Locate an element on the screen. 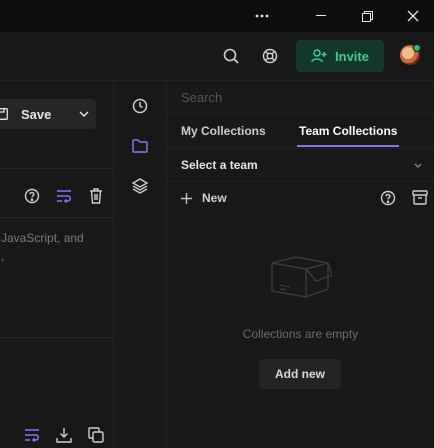 The width and height of the screenshot is (434, 448). add-new-collection-button: Add new is located at coordinates (300, 374).